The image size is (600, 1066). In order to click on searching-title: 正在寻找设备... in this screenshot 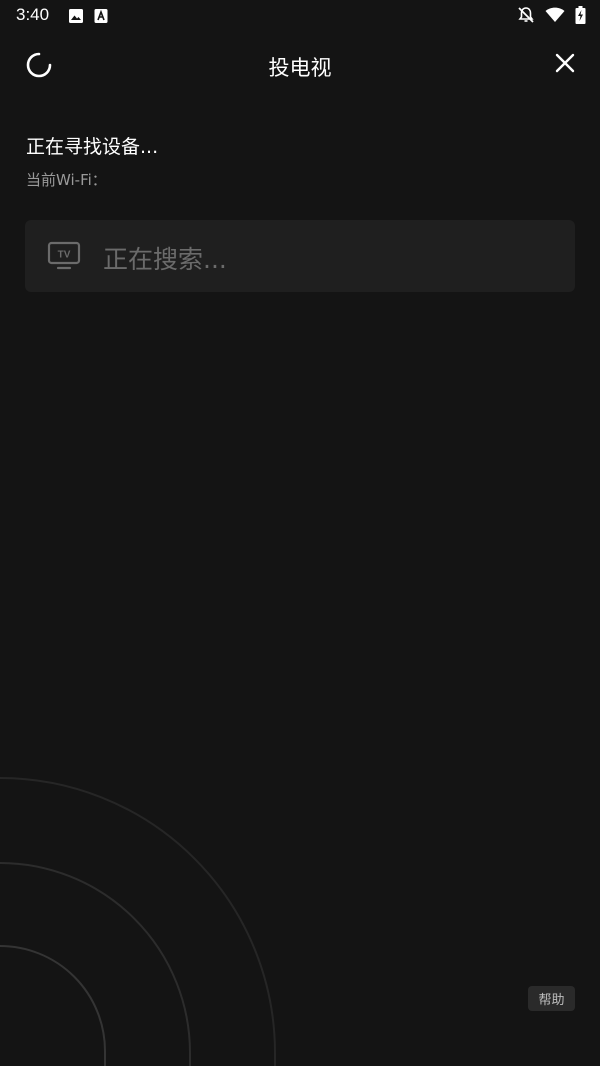, I will do `click(92, 147)`.